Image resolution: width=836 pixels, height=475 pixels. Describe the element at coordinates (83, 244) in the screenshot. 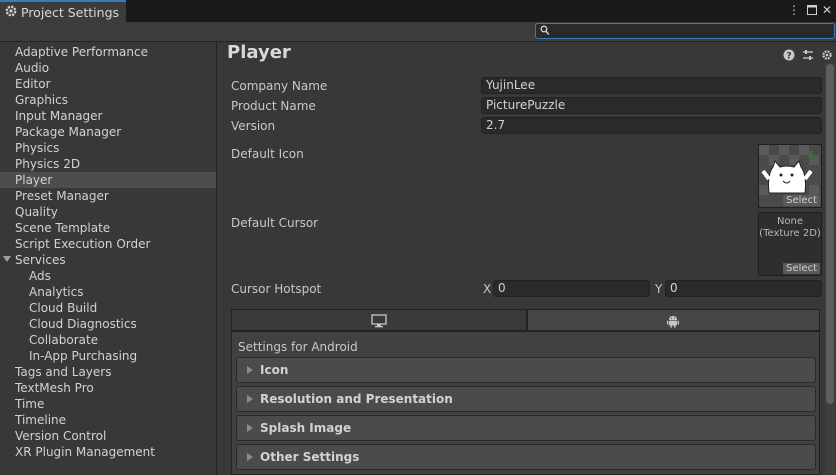

I see `sidebar-item-label: Script Execution Order` at that location.